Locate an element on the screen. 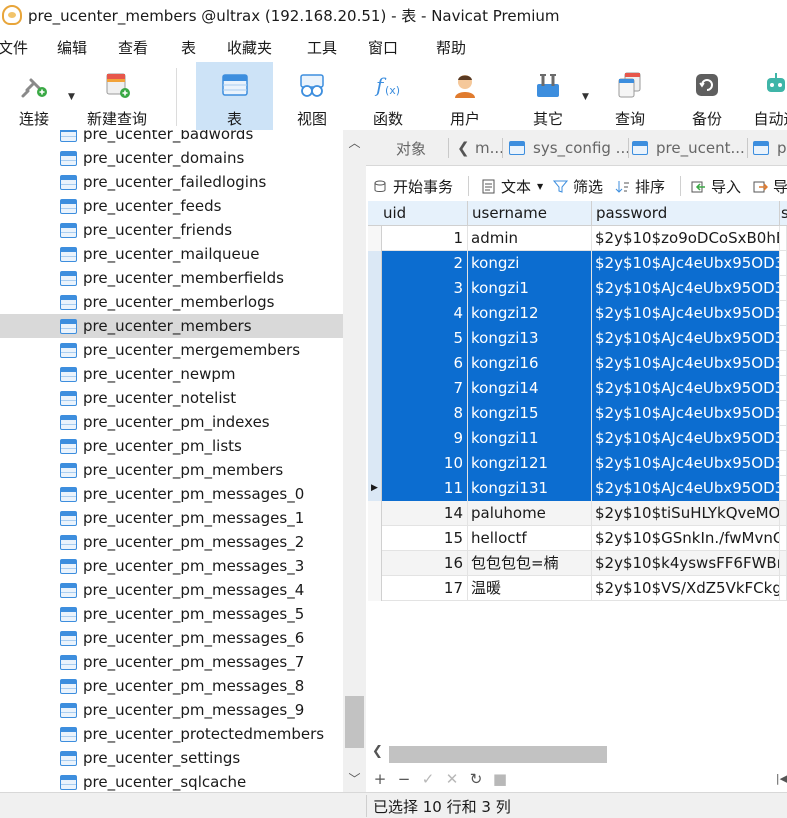 The image size is (787, 818). cell-username: 温暖 is located at coordinates (530, 588).